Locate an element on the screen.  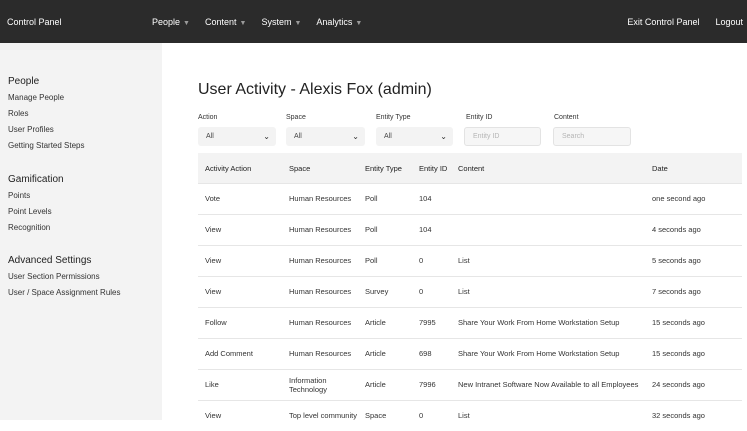
space-filter-label: Space is located at coordinates (296, 117).